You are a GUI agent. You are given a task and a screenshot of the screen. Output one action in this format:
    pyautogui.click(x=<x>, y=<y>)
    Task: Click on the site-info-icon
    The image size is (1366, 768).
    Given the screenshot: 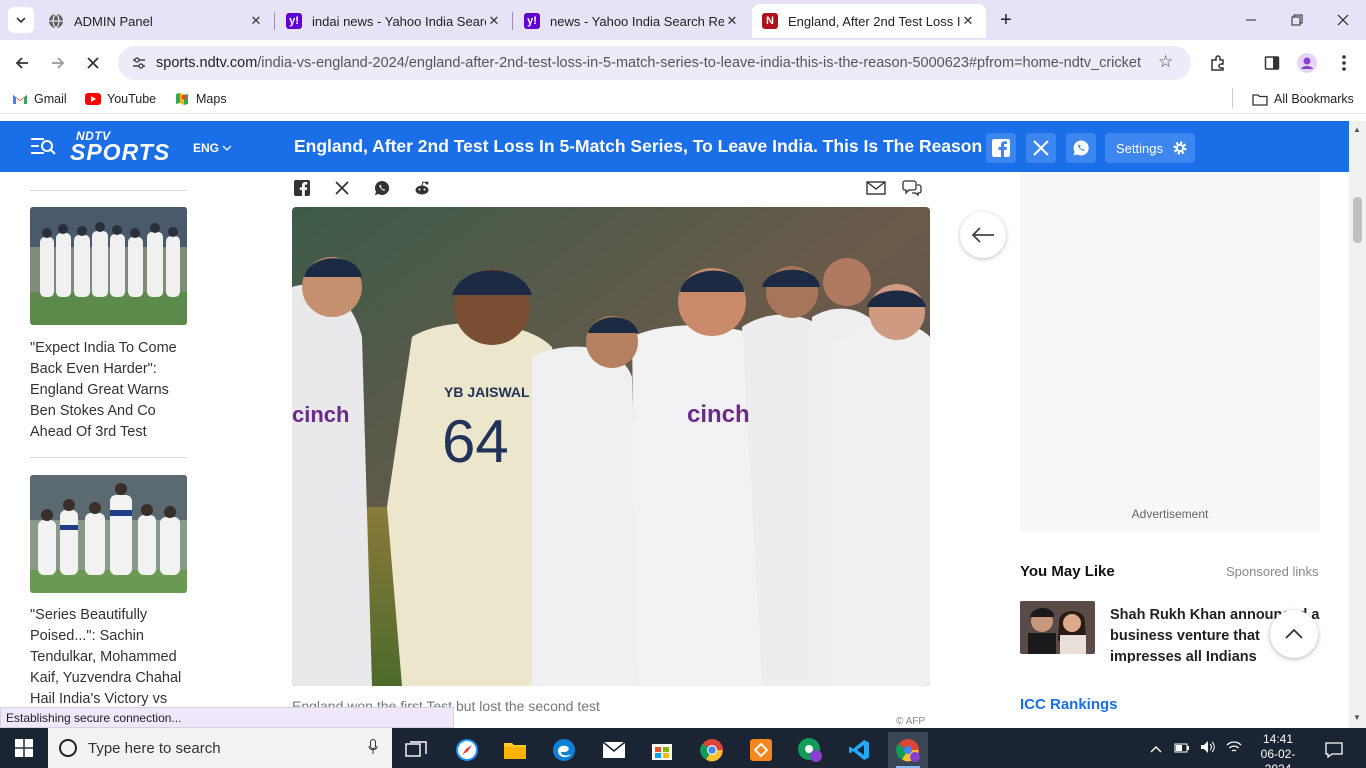 What is the action you would take?
    pyautogui.click(x=139, y=63)
    